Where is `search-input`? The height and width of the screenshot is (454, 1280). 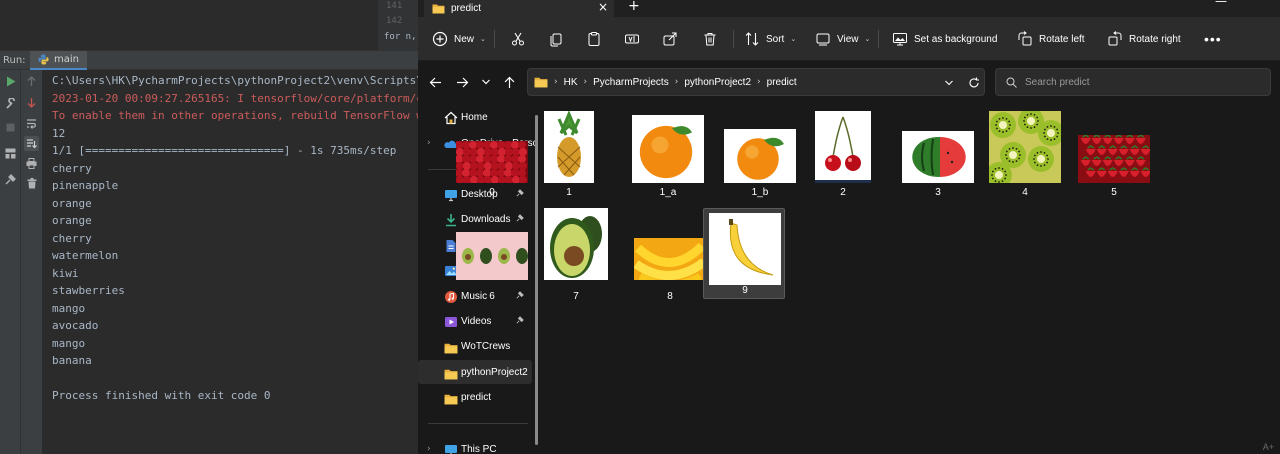
search-input is located at coordinates (1135, 82).